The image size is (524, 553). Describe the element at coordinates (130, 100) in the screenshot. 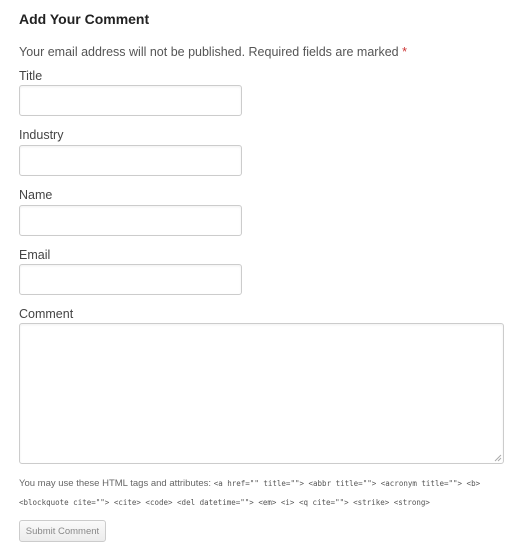

I see `title-input` at that location.